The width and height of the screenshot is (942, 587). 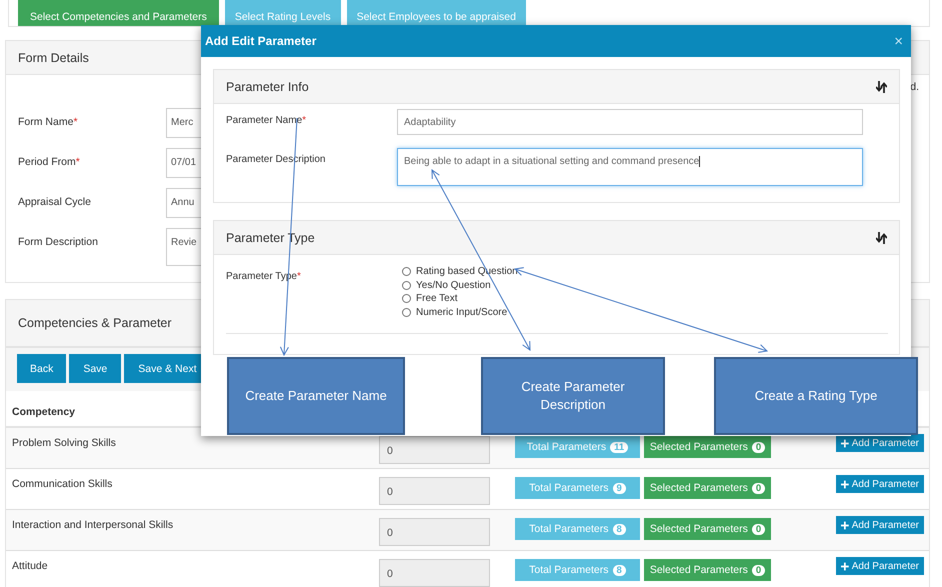 What do you see at coordinates (914, 87) in the screenshot?
I see `note-text: d.` at bounding box center [914, 87].